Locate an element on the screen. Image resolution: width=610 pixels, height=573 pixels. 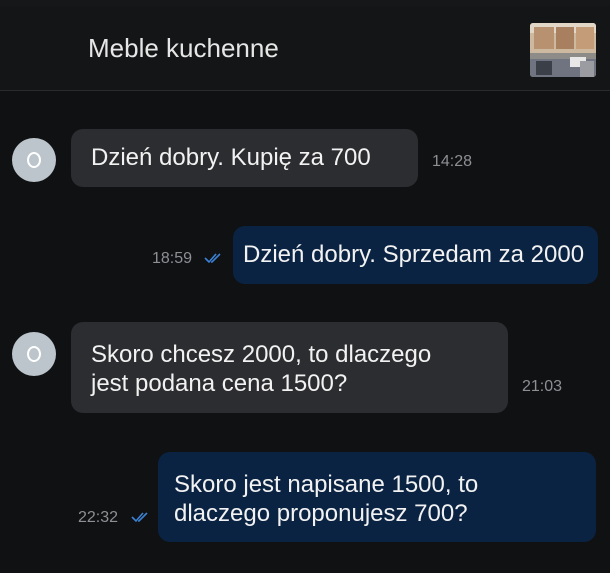
message-time: 18:59 is located at coordinates (172, 258).